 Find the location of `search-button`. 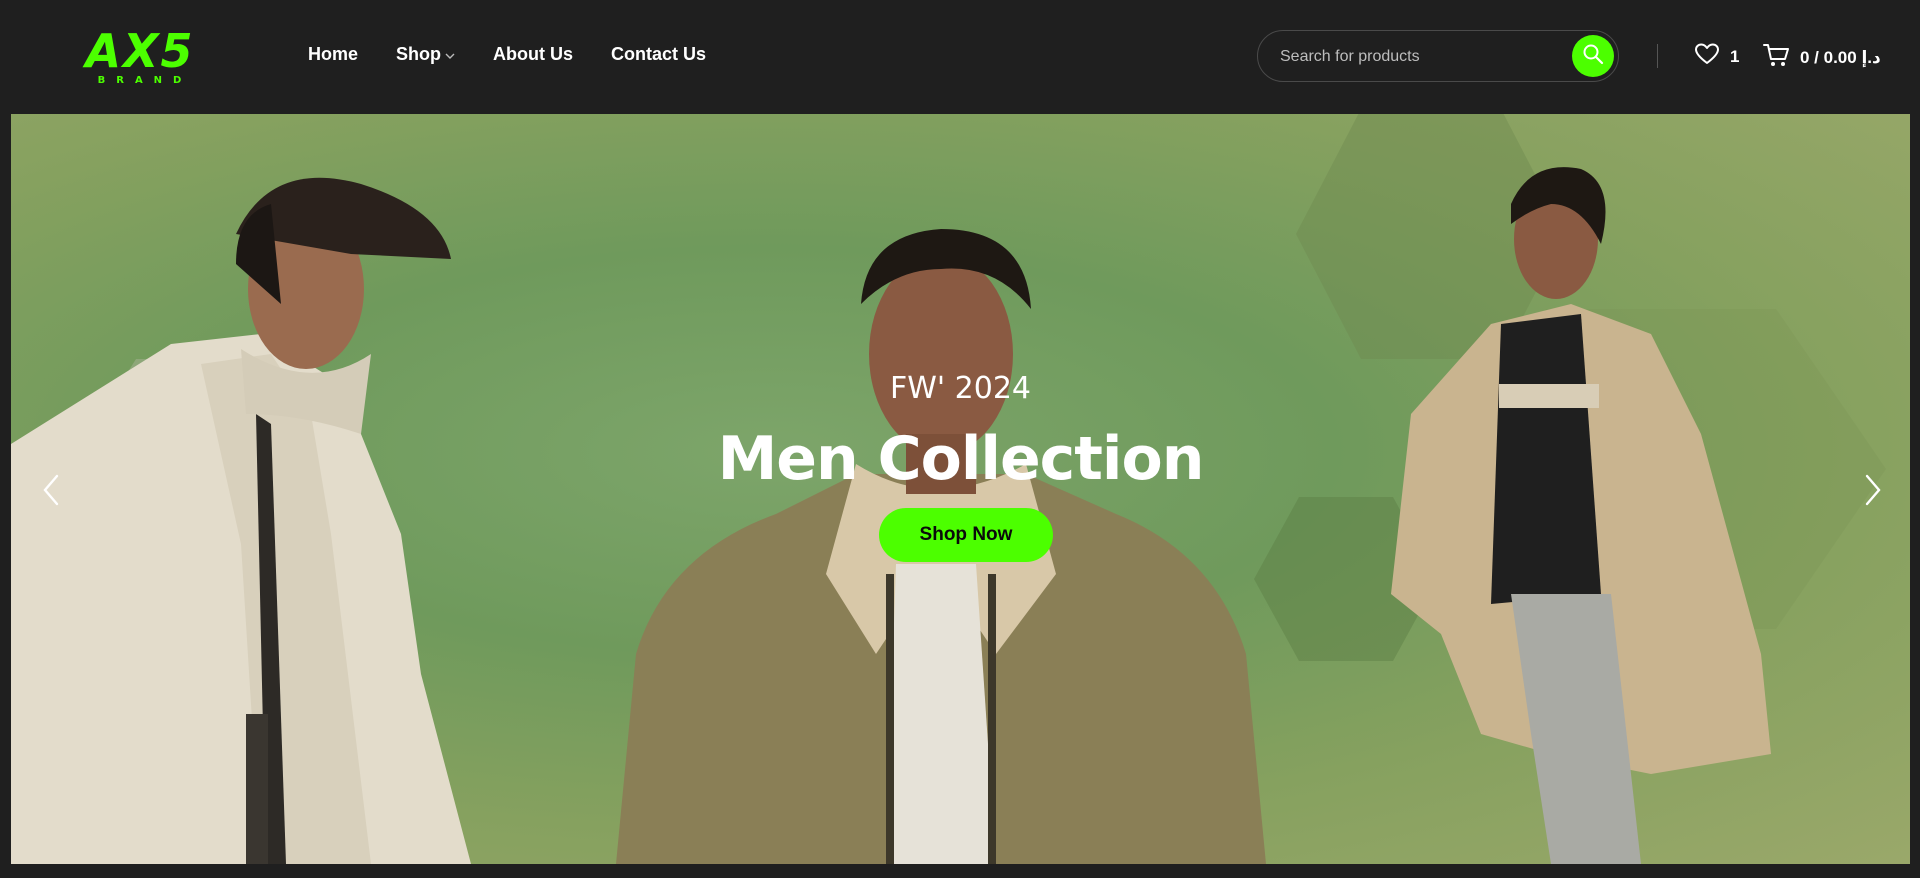

search-button is located at coordinates (1593, 56).